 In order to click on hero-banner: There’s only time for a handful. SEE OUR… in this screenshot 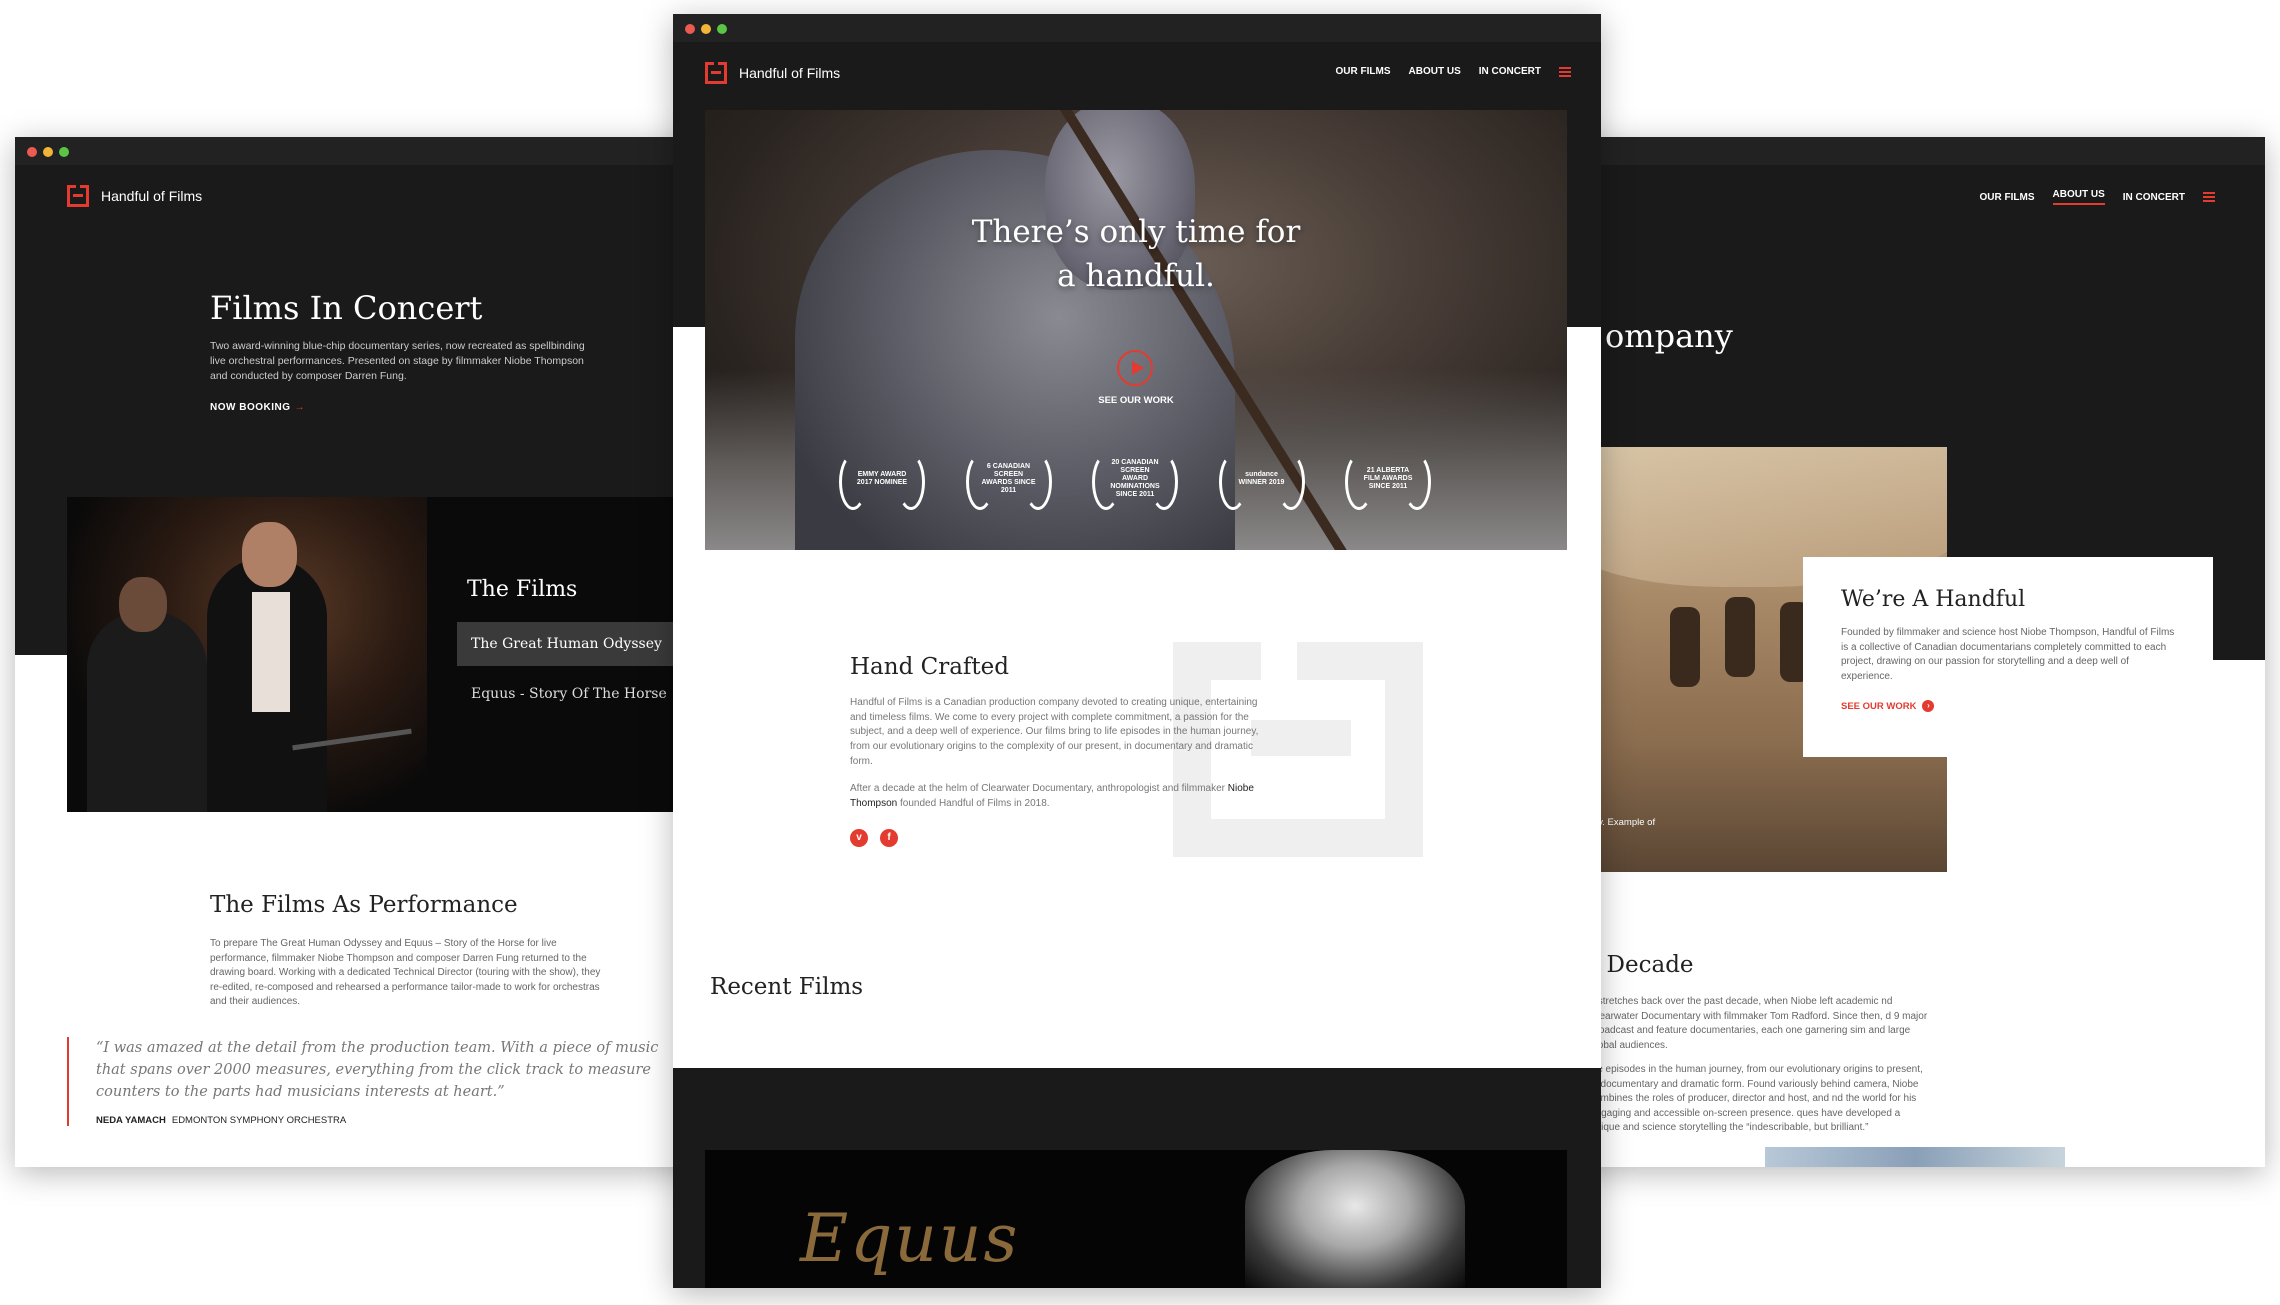, I will do `click(1136, 330)`.